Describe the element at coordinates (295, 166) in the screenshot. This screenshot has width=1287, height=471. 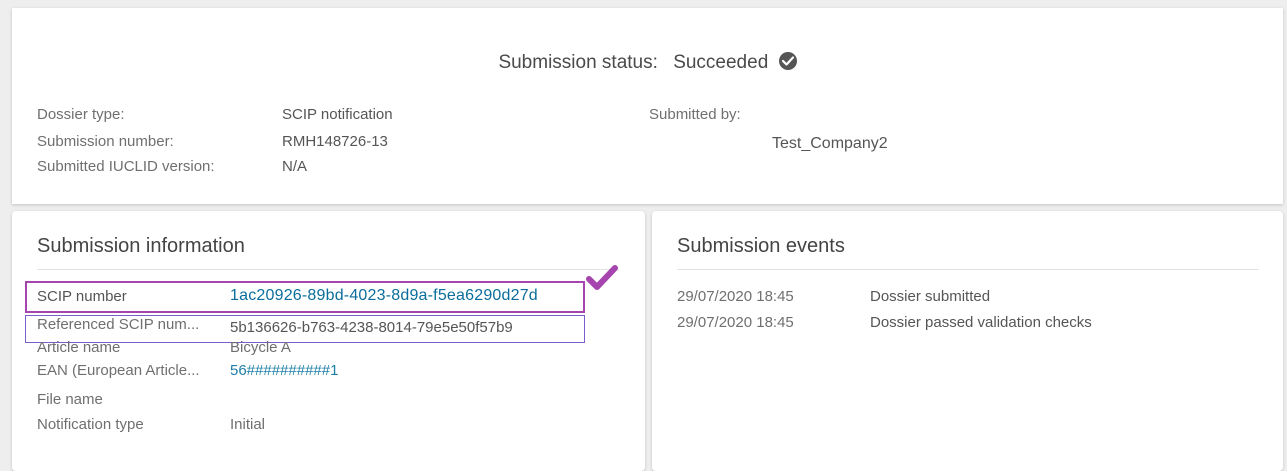
I see `iuclid-version-value: N/A` at that location.